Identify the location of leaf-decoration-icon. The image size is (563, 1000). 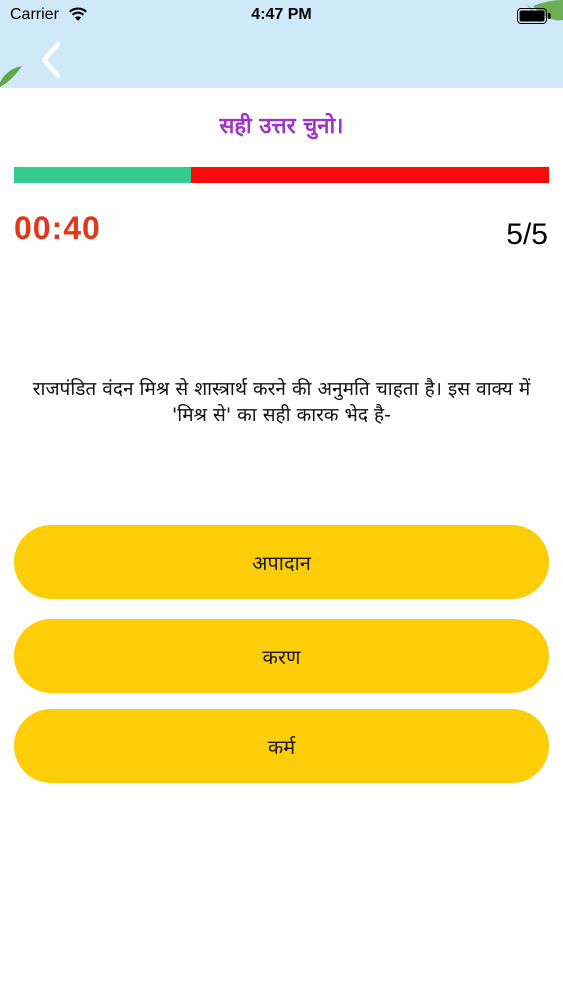
(11, 76).